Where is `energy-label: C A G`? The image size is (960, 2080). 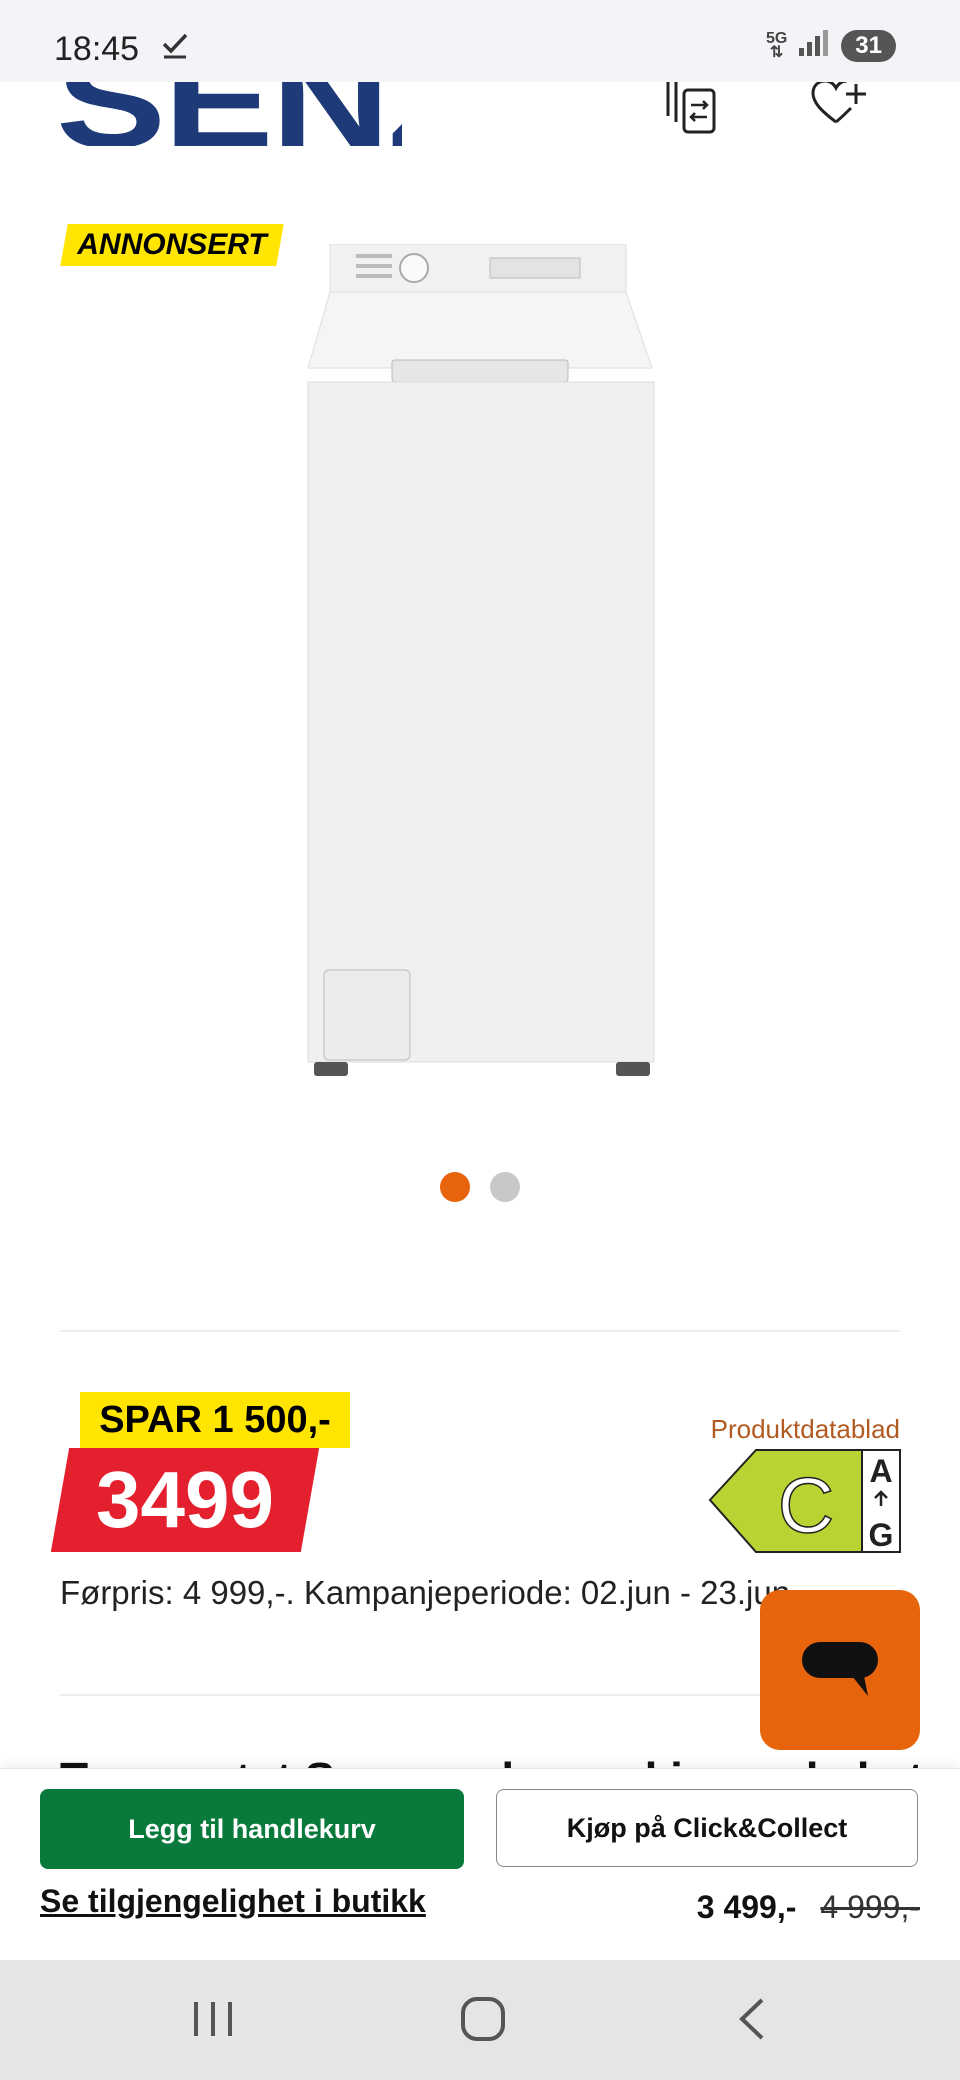
energy-label: C A G is located at coordinates (805, 1503).